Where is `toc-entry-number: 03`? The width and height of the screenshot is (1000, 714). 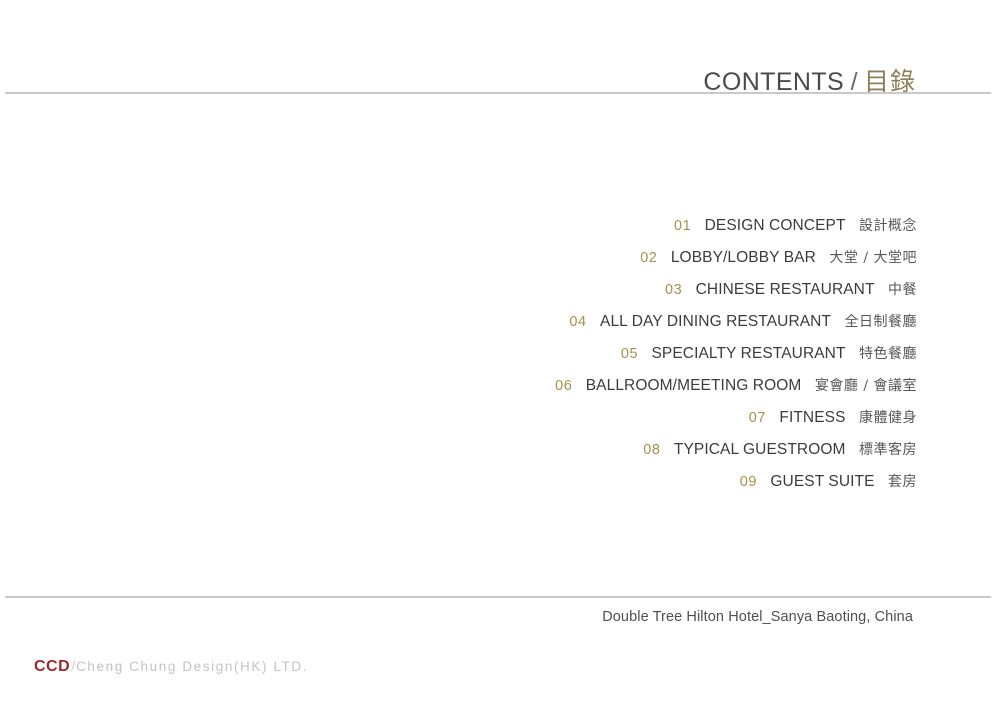
toc-entry-number: 03 is located at coordinates (674, 290).